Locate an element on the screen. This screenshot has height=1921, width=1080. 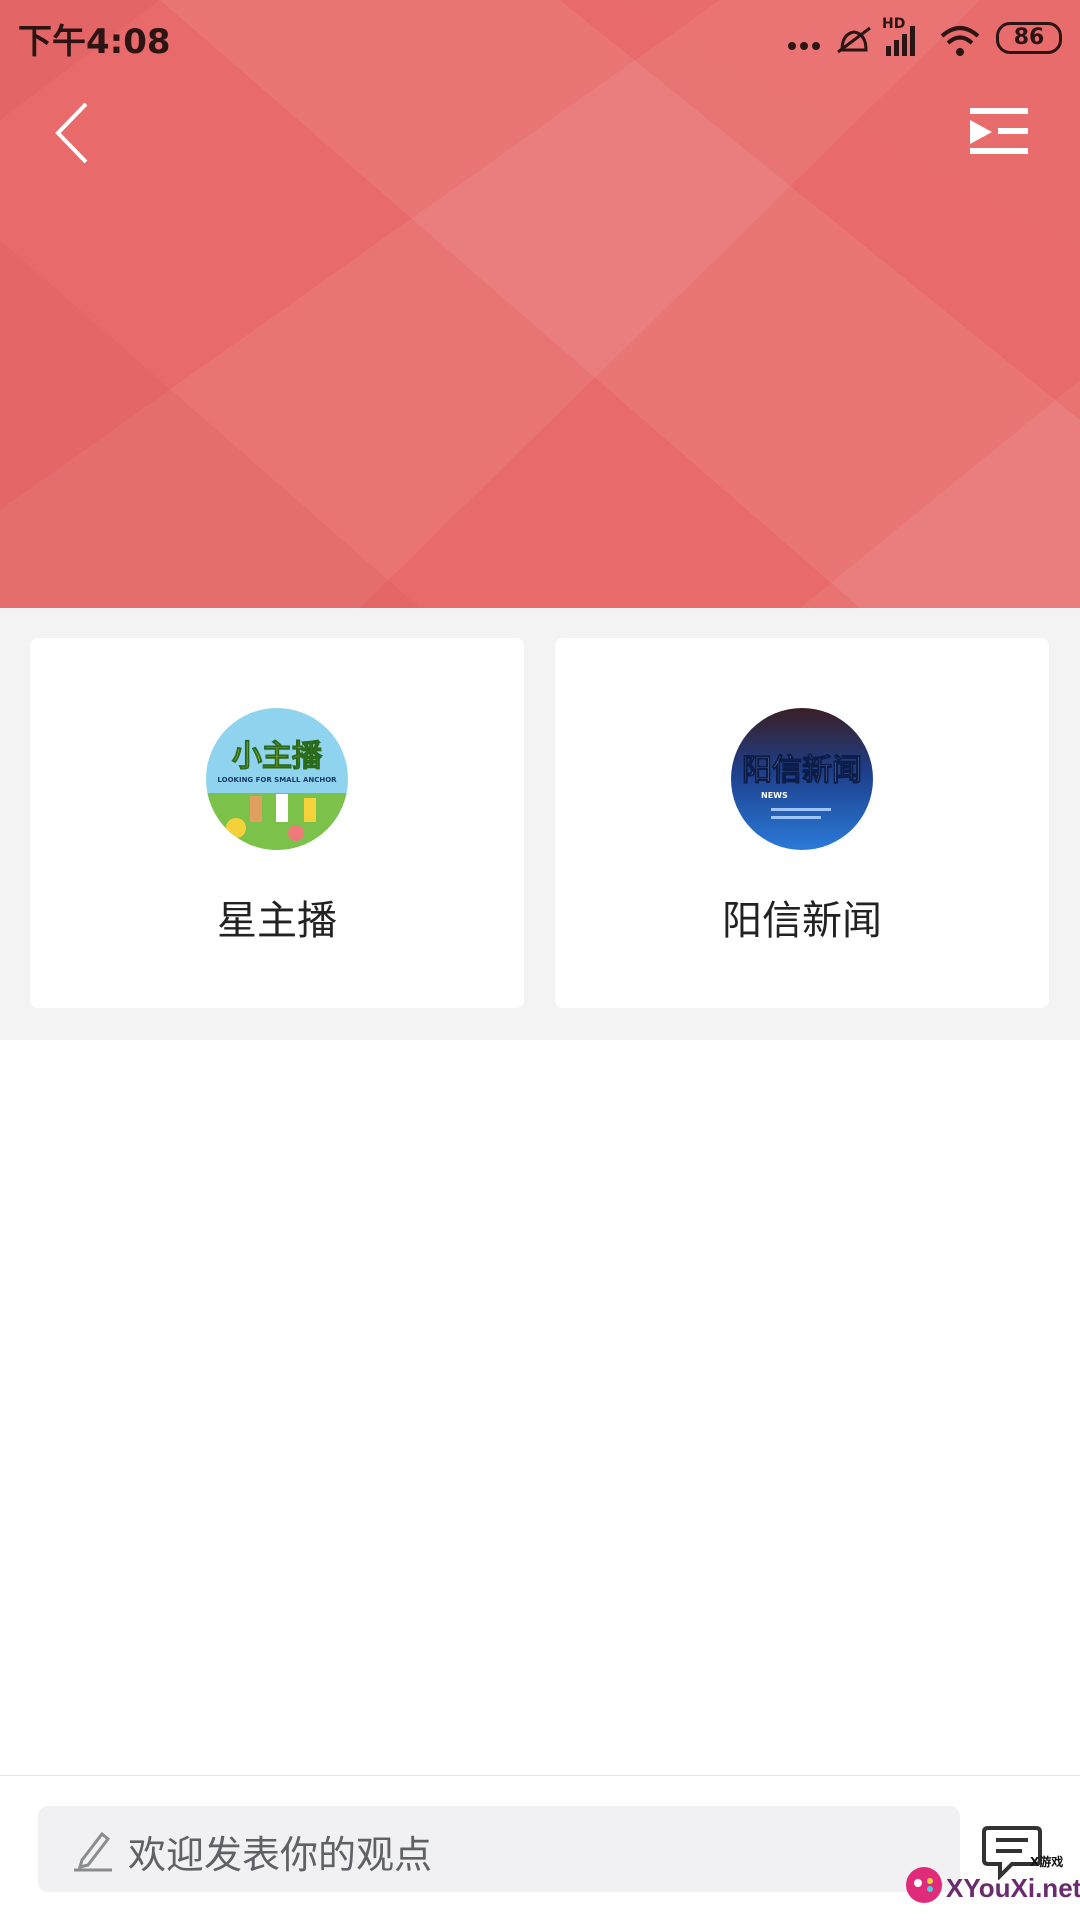
watermark-logo: X游戏 XYouXi.net is located at coordinates (991, 1883).